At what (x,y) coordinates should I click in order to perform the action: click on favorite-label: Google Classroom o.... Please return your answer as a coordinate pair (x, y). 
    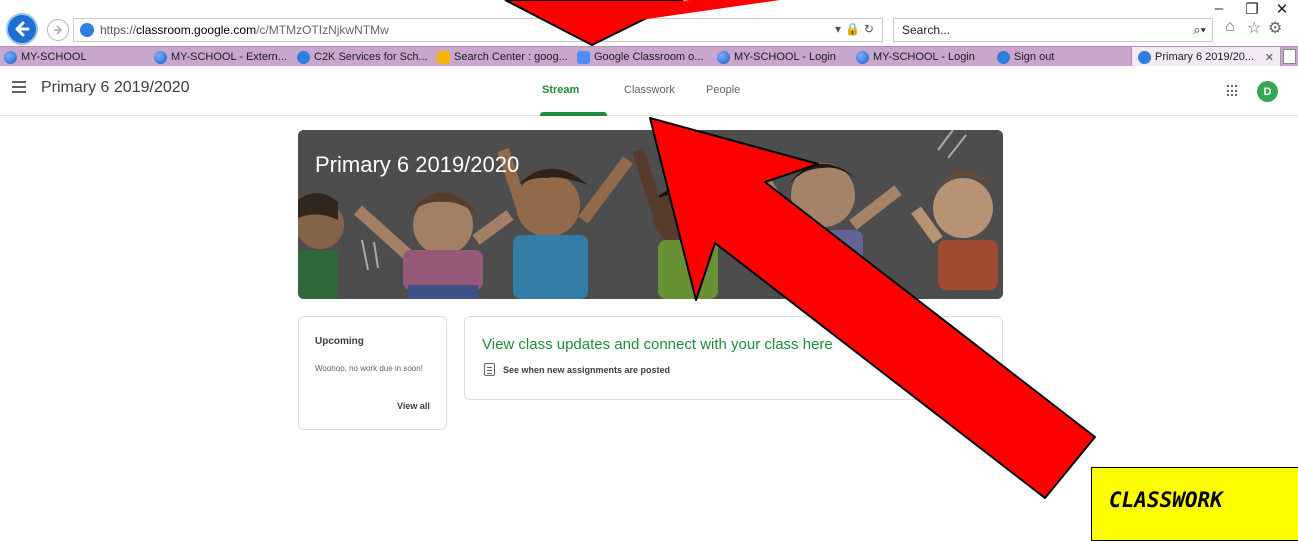
    Looking at the image, I should click on (649, 57).